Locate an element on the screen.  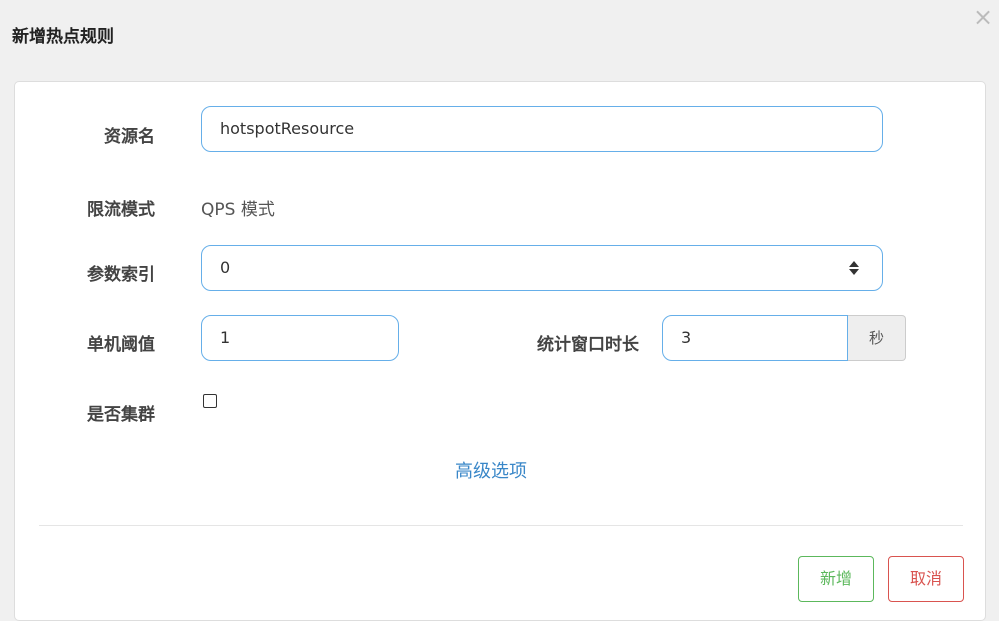
param-index-input: 0 is located at coordinates (542, 268).